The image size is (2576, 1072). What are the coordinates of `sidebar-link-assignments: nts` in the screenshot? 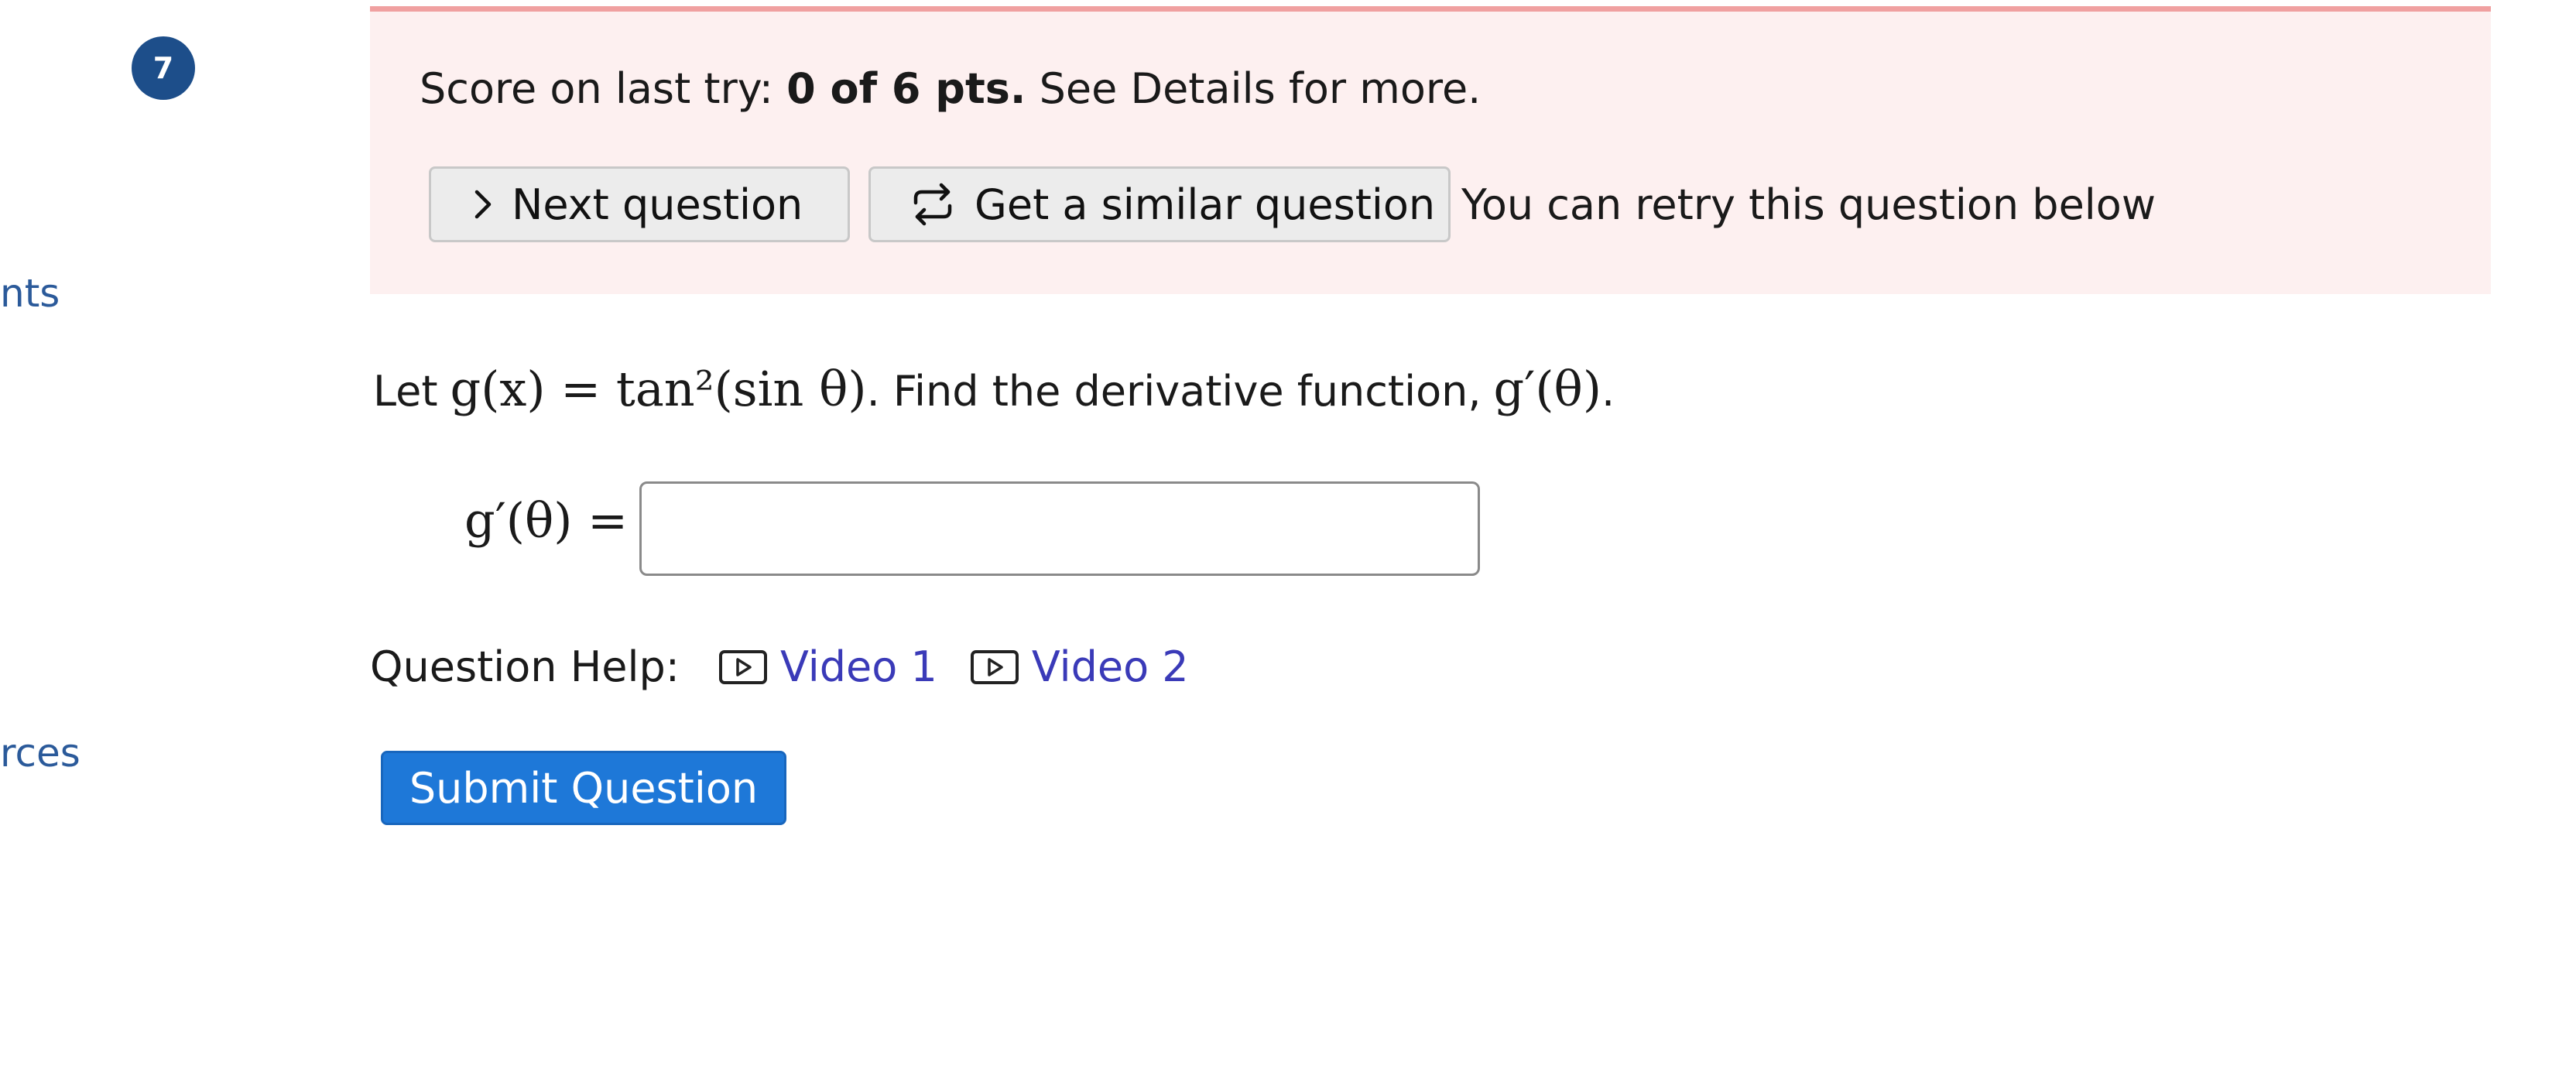 It's located at (30, 293).